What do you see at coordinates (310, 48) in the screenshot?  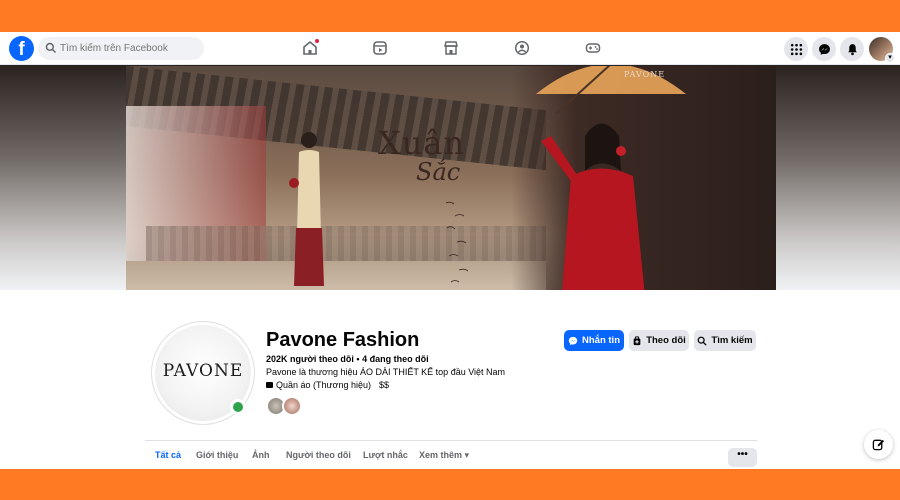 I see `nav-tab-home` at bounding box center [310, 48].